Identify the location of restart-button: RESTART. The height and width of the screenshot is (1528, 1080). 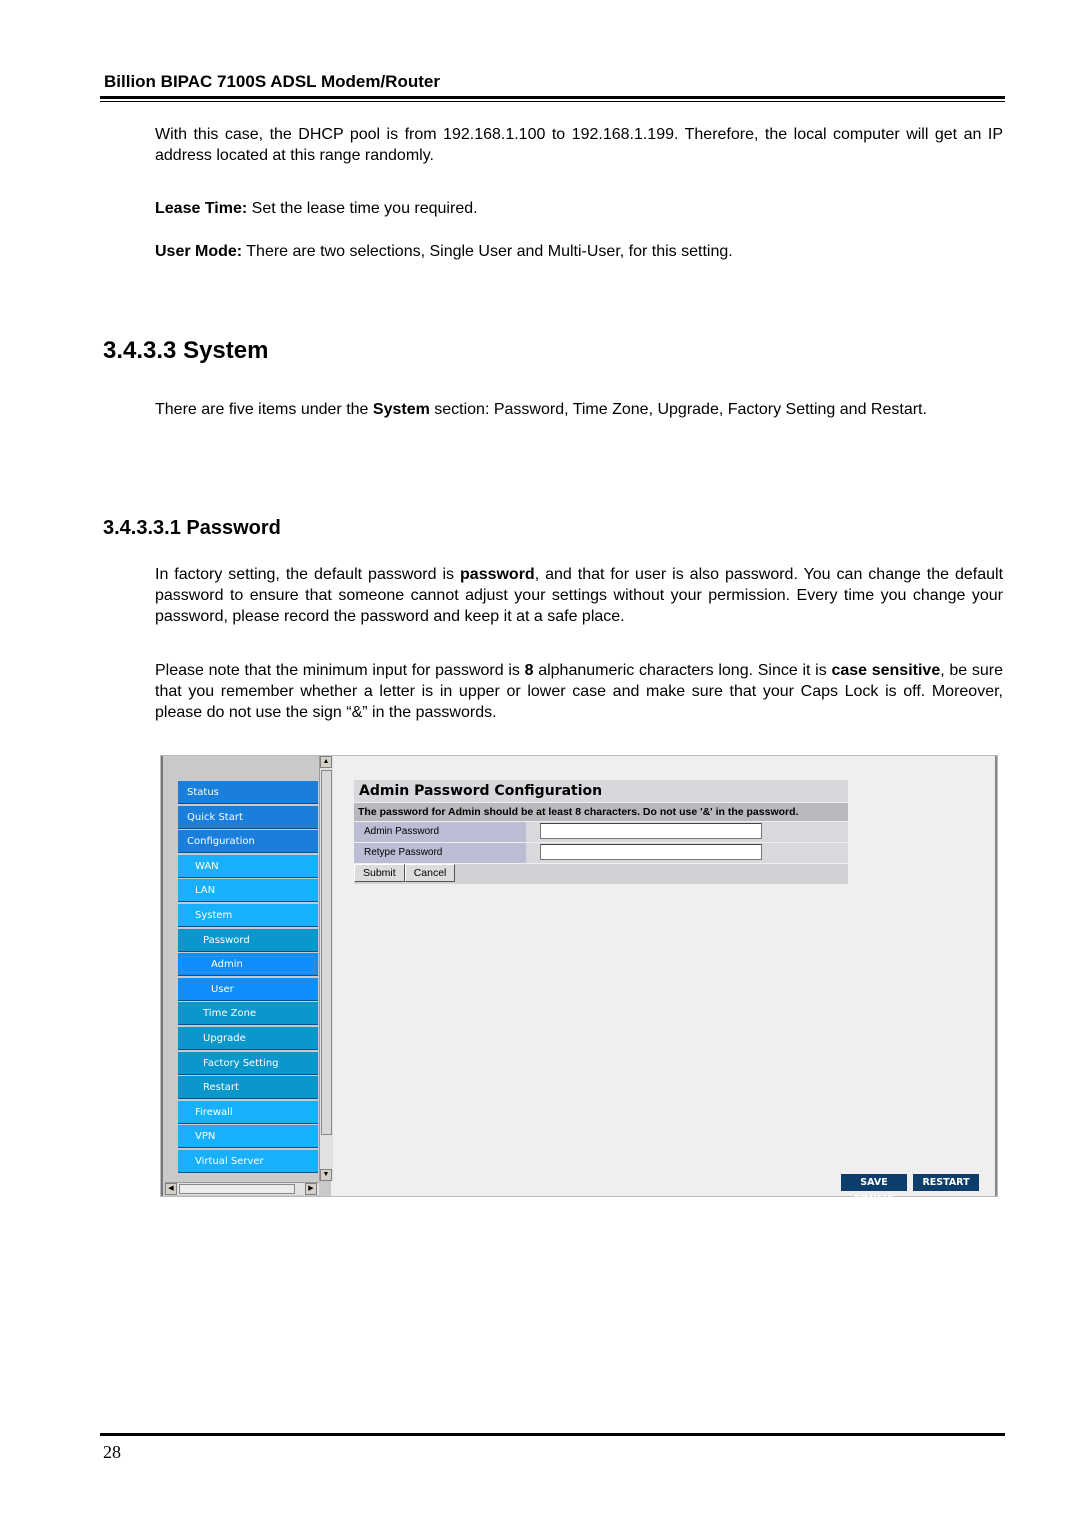
(946, 1182).